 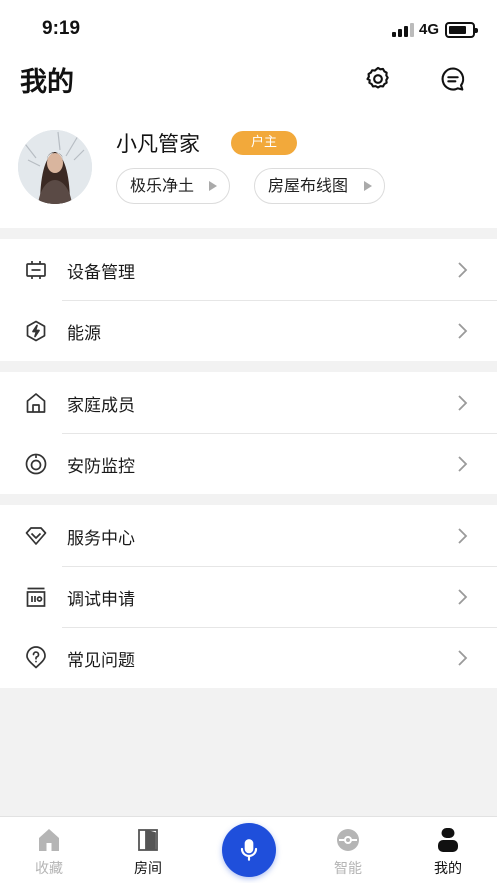 What do you see at coordinates (101, 467) in the screenshot?
I see `menu-label: 安防监控` at bounding box center [101, 467].